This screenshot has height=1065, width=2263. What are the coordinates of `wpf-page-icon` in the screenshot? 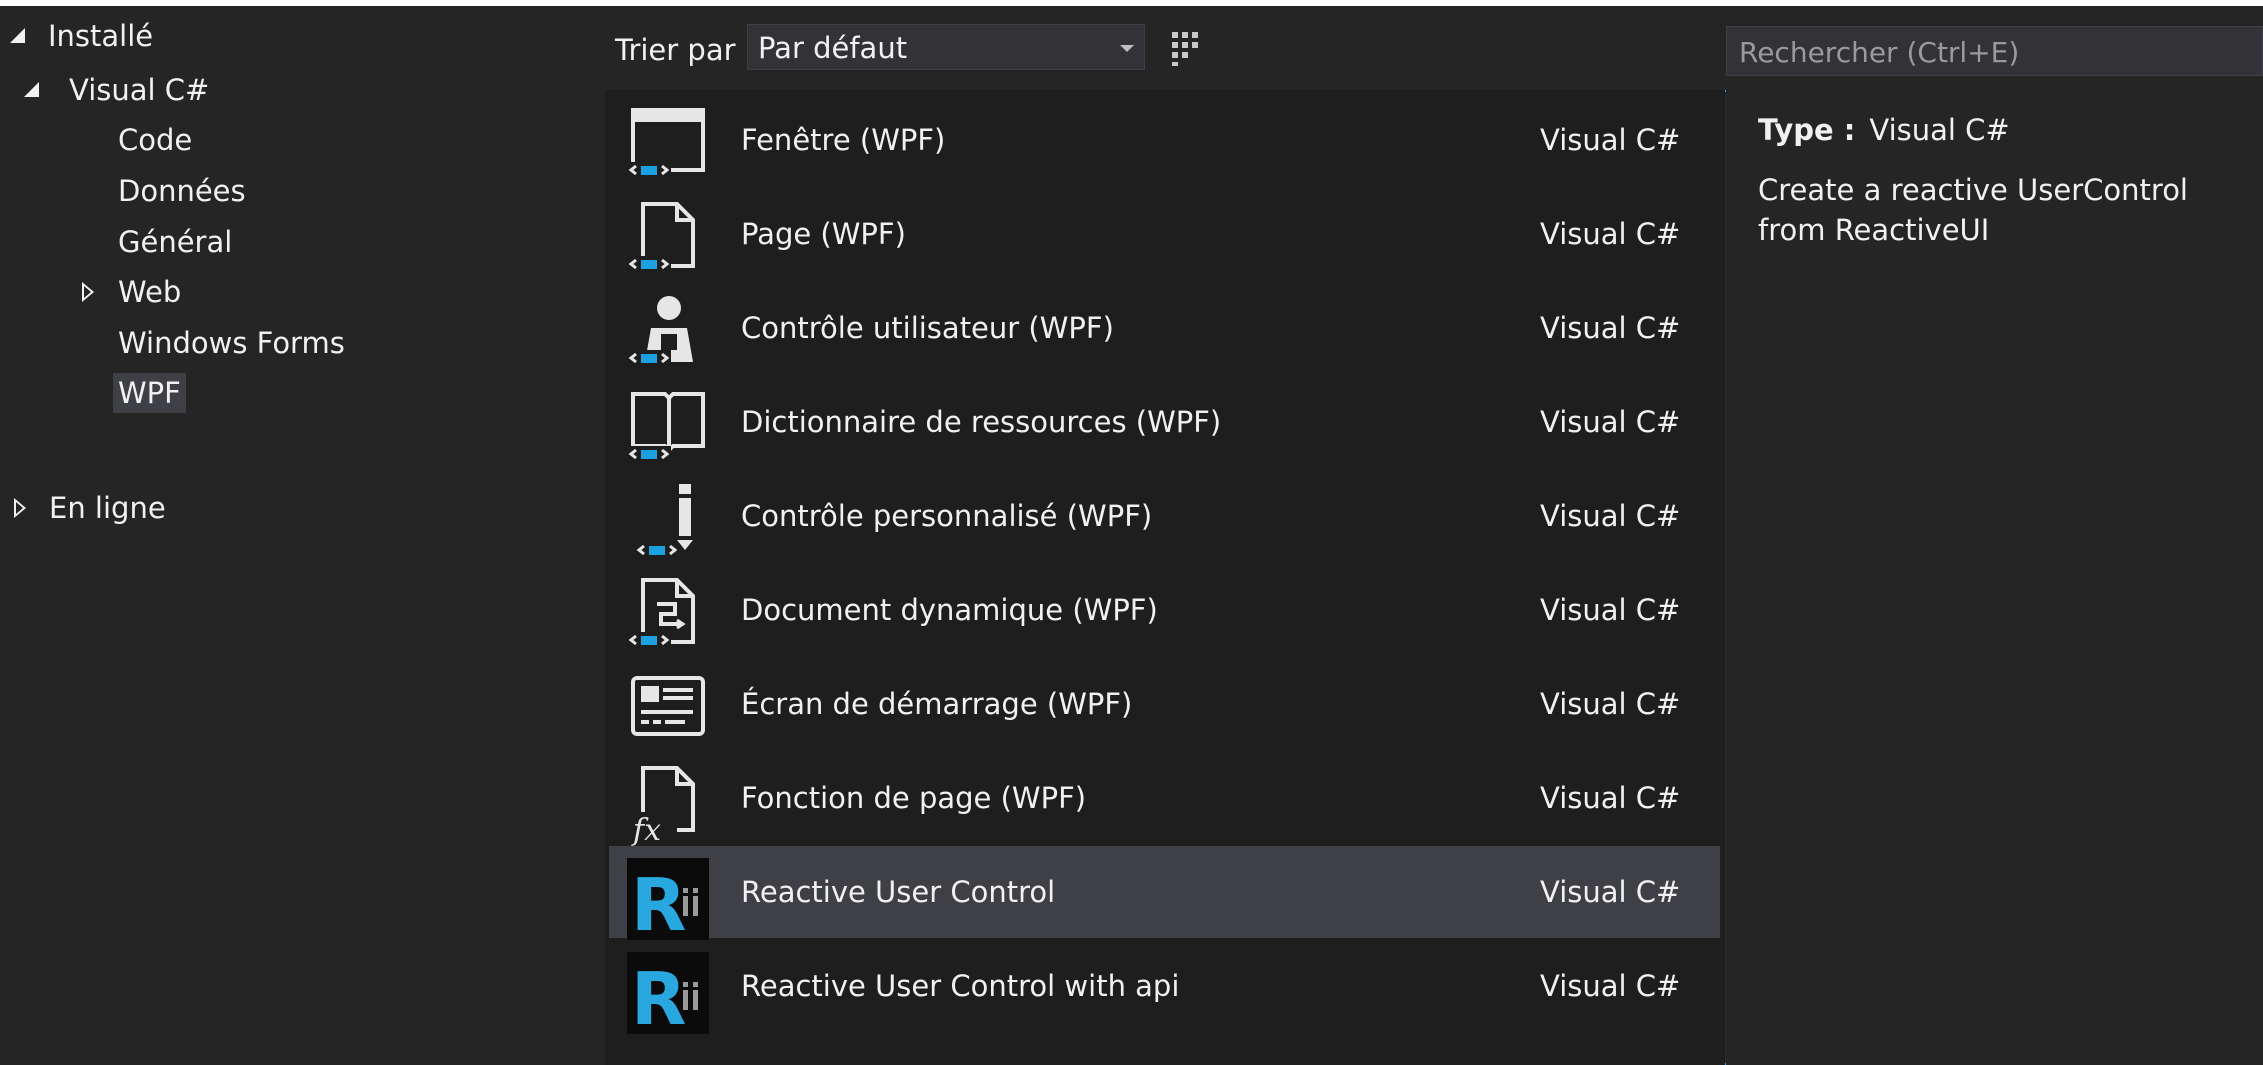 It's located at (661, 241).